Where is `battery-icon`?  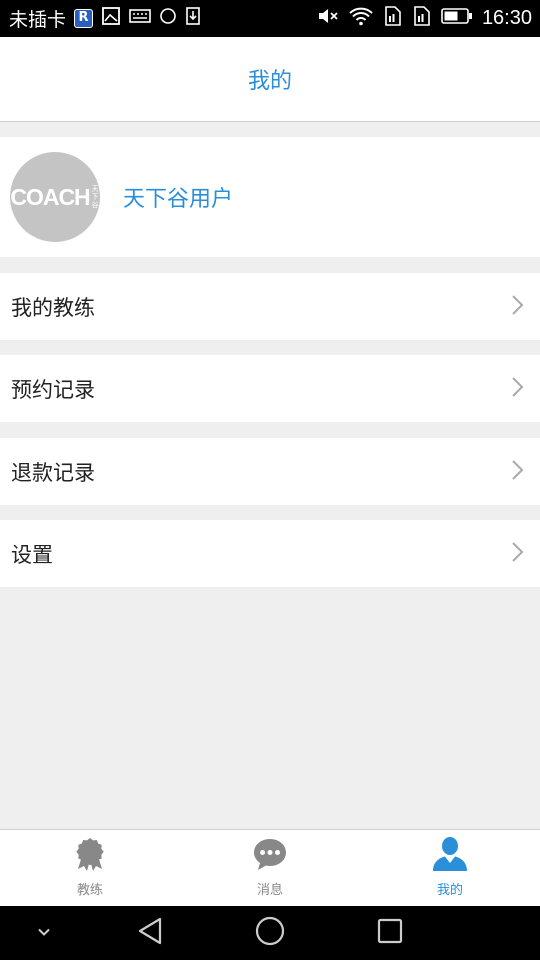 battery-icon is located at coordinates (457, 18).